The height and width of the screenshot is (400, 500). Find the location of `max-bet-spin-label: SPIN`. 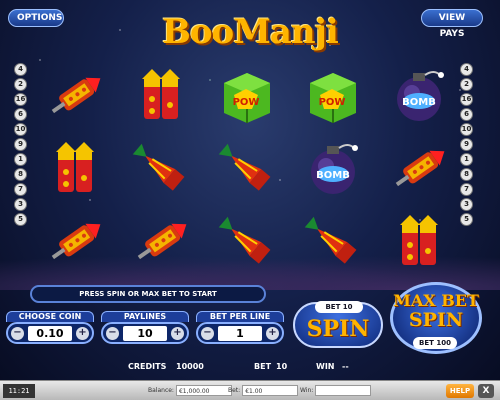

max-bet-spin-label: SPIN is located at coordinates (436, 320).